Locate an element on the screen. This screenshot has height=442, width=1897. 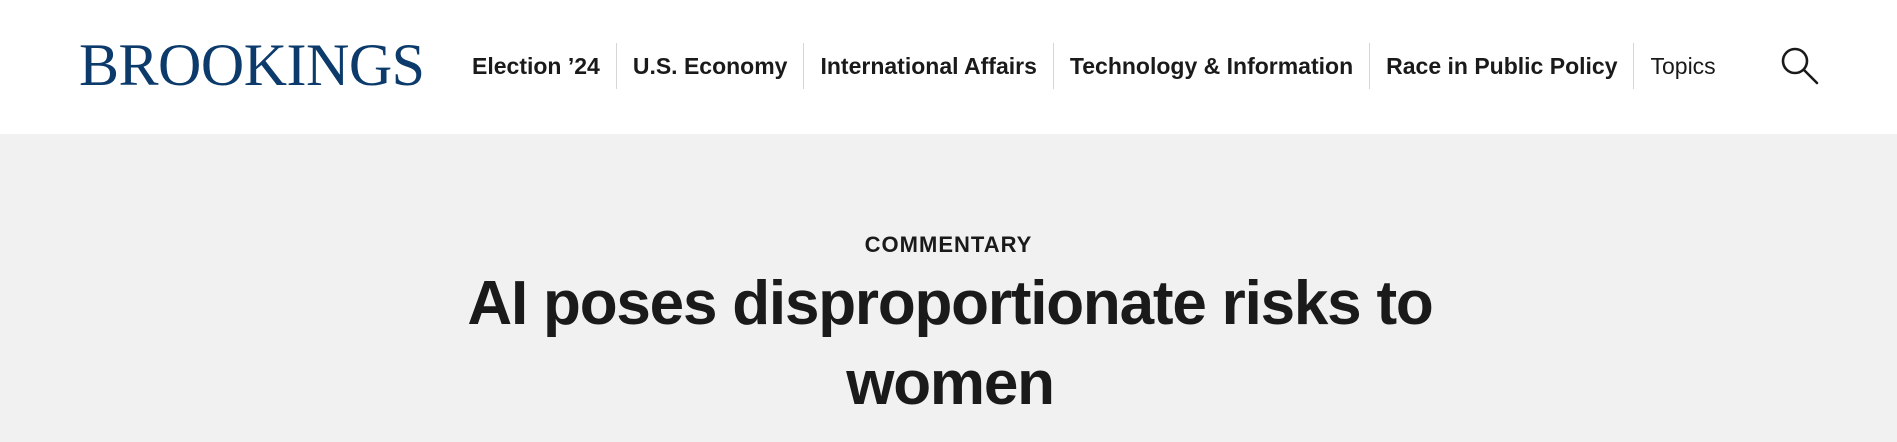
nav-item-election-24: Election ’24 is located at coordinates (536, 66).